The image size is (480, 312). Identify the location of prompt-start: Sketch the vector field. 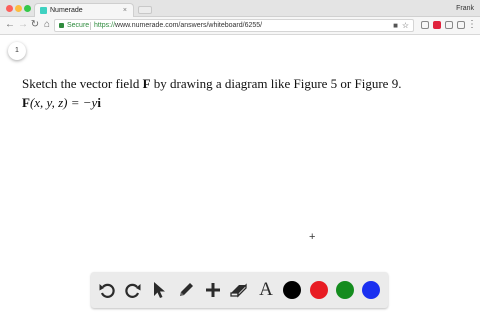
(82, 83).